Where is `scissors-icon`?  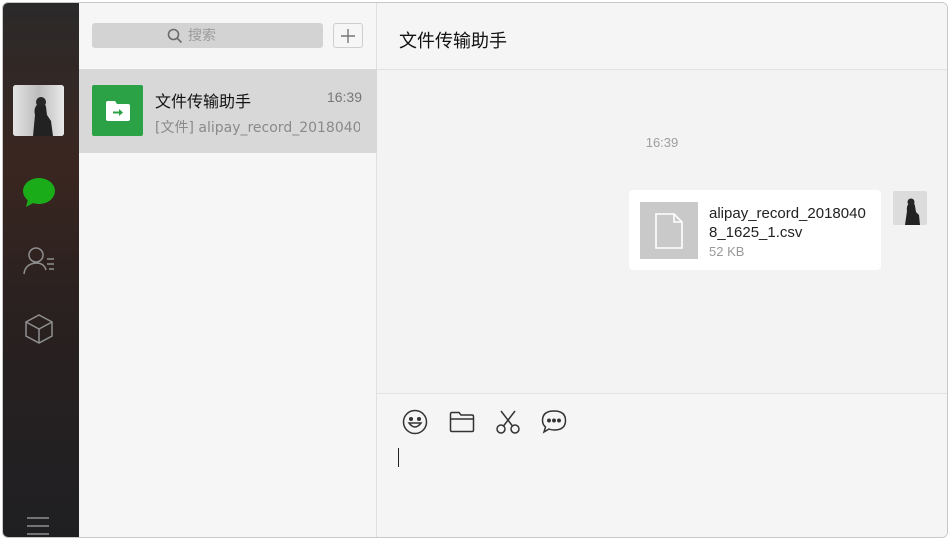
scissors-icon is located at coordinates (508, 422).